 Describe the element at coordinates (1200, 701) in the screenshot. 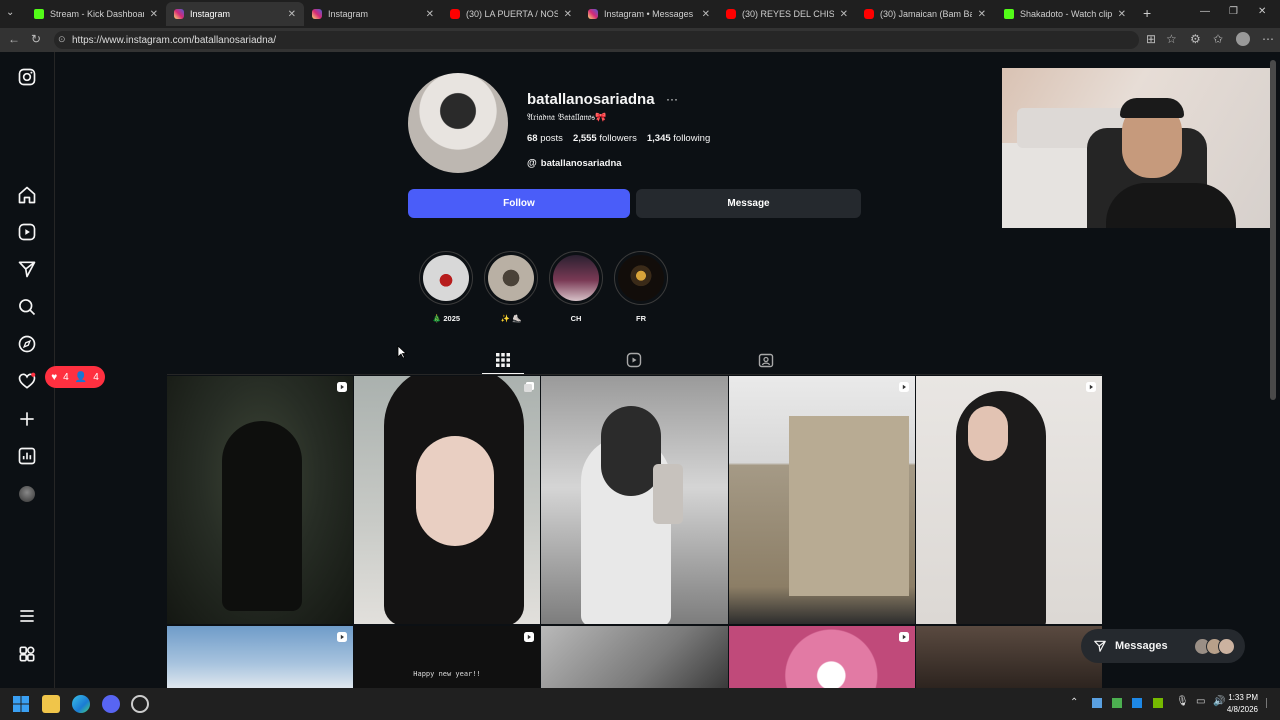

I see `network-icon: ▭` at that location.